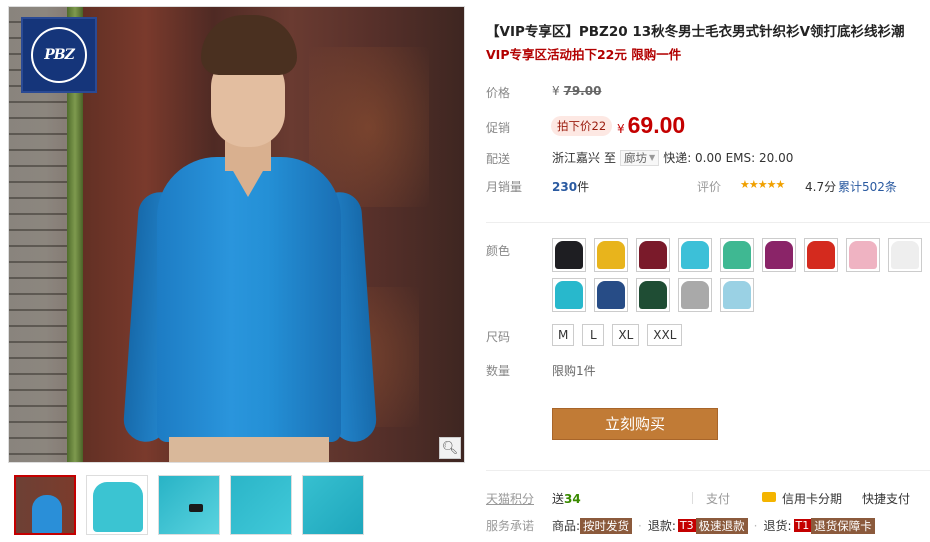  I want to click on buy-now-button: 立刻购买, so click(635, 424).